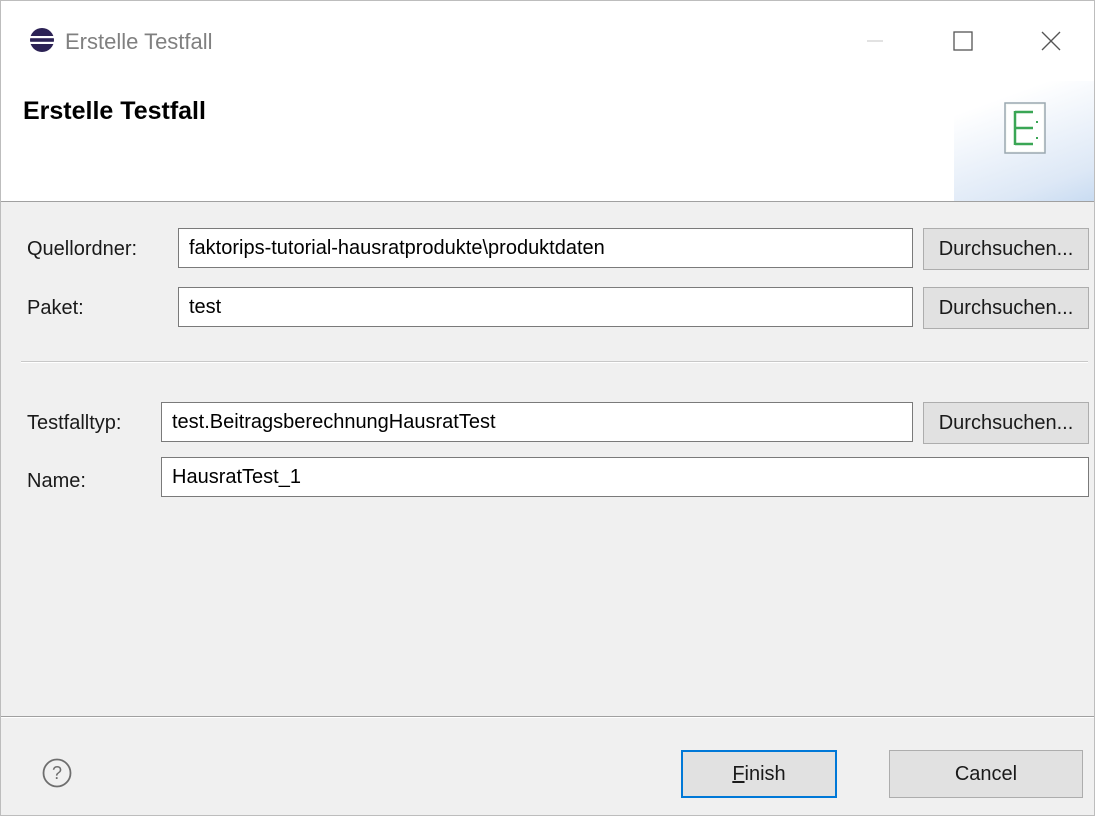  Describe the element at coordinates (537, 422) in the screenshot. I see `testcase-type-input: test.BeitragsberechnungHausratTest` at that location.